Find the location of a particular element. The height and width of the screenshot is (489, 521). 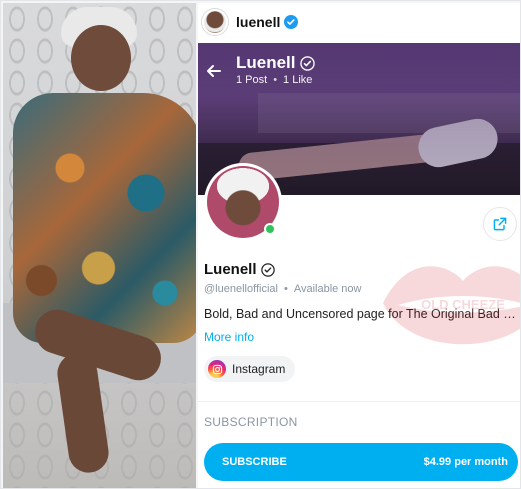

profile-handle: @luenellofficial is located at coordinates (241, 289).